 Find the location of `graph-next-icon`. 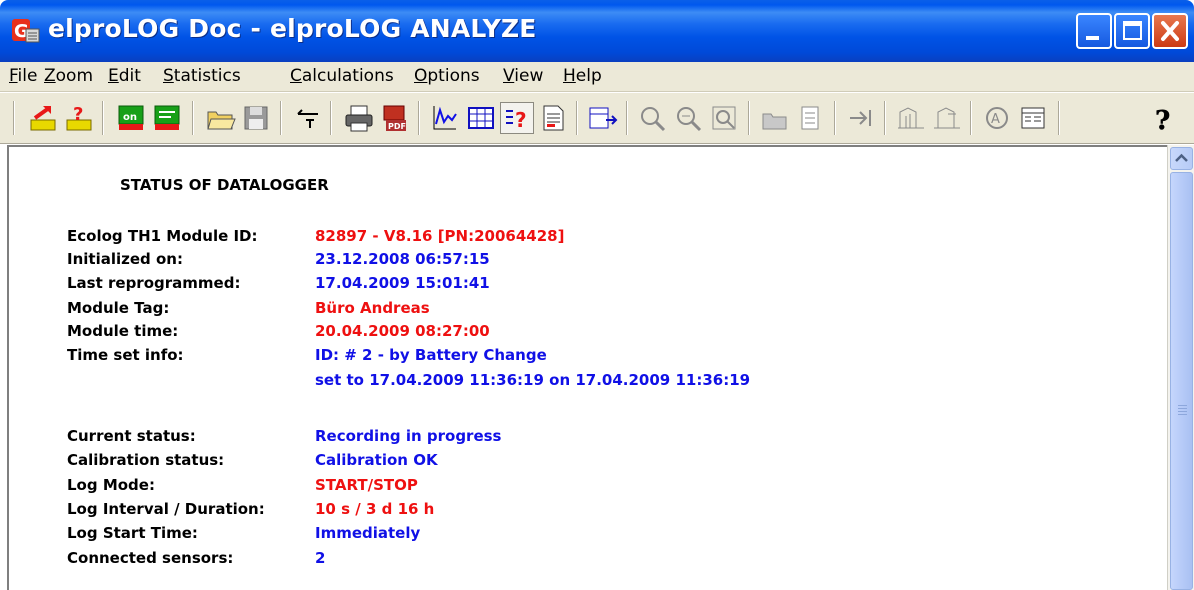

graph-next-icon is located at coordinates (947, 118).